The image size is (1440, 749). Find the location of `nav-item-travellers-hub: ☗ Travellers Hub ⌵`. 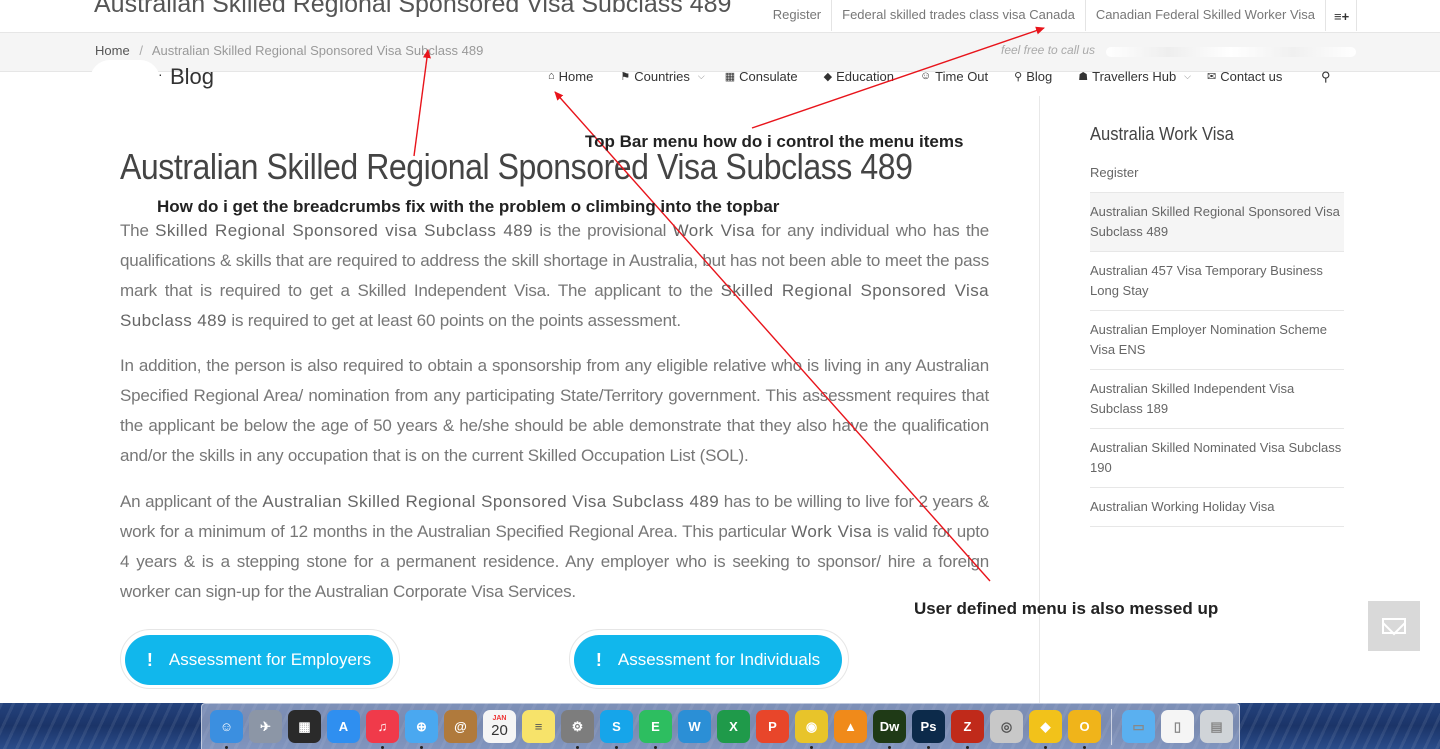

nav-item-travellers-hub: ☗ Travellers Hub ⌵ is located at coordinates (1134, 76).